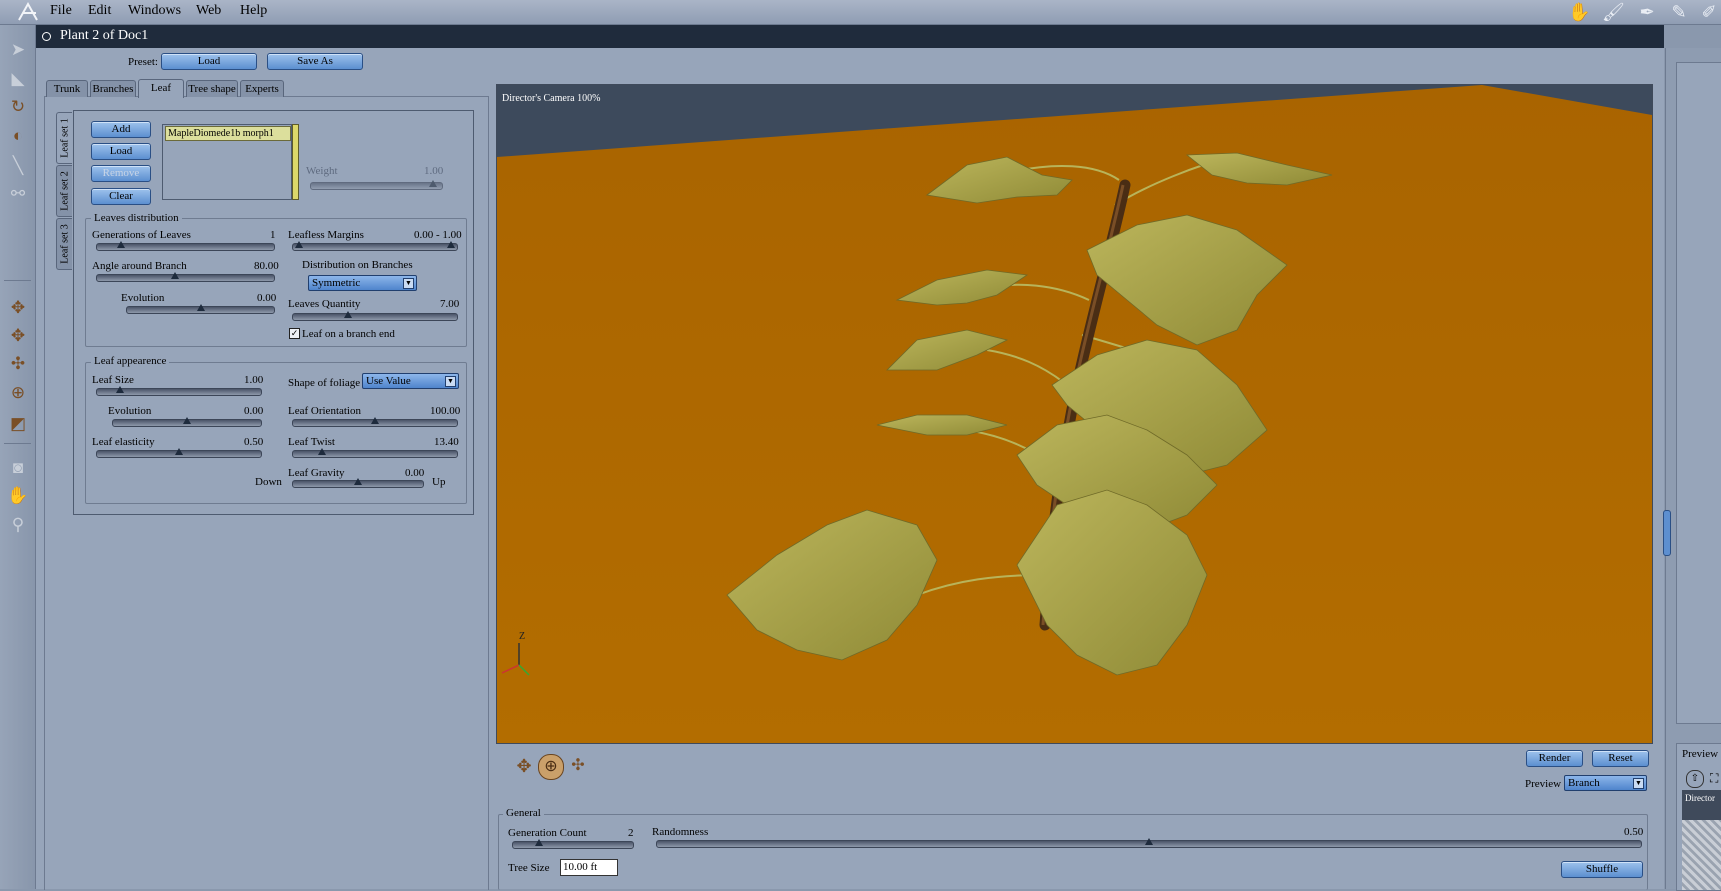  I want to click on shuffle-button: Shuffle, so click(1602, 869).